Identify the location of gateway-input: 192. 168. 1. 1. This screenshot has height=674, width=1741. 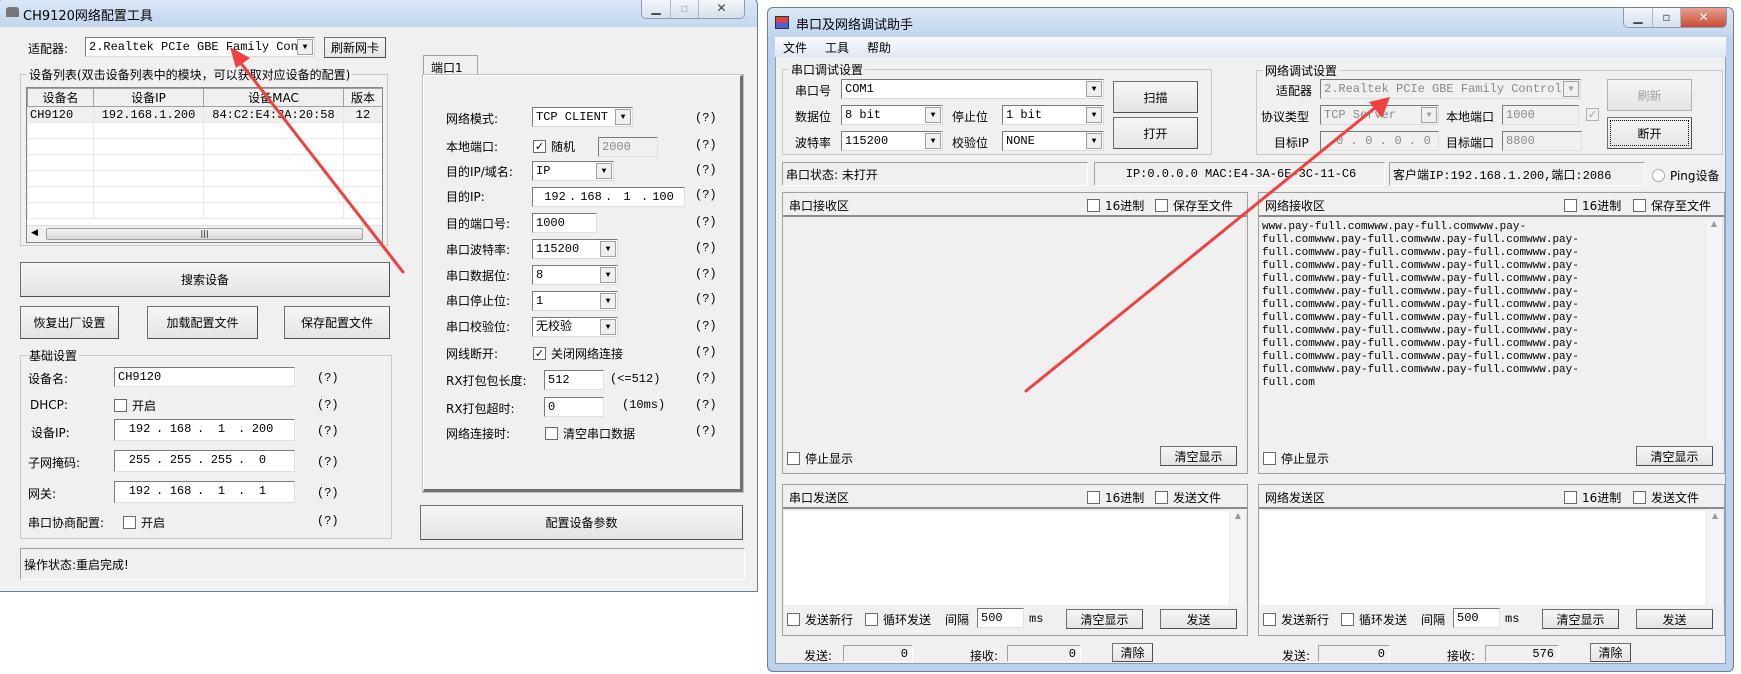
(204, 492).